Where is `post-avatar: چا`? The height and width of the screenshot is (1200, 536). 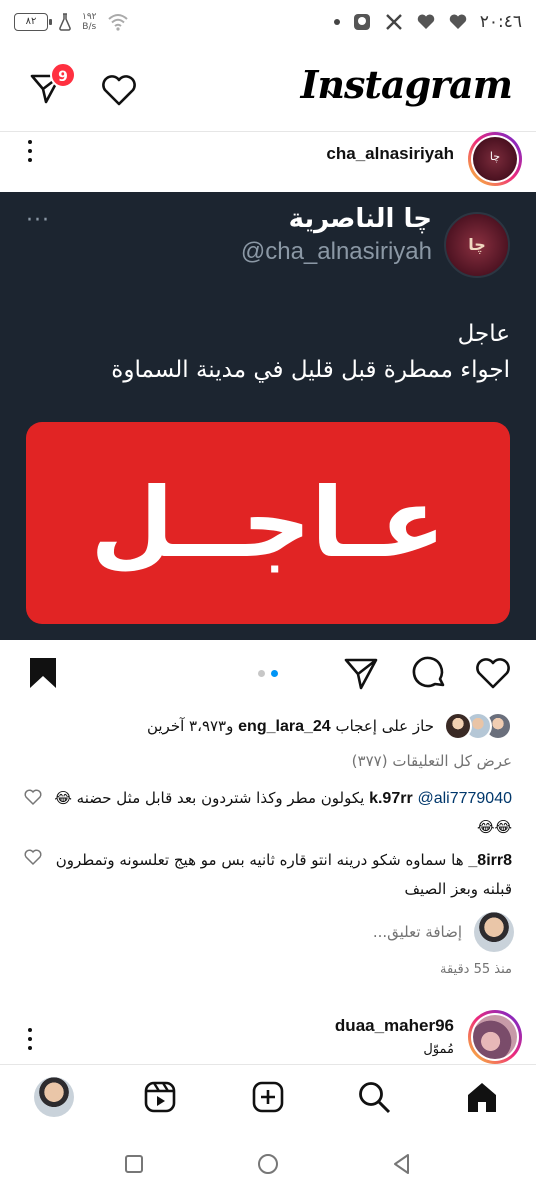
post-avatar: چا is located at coordinates (495, 159).